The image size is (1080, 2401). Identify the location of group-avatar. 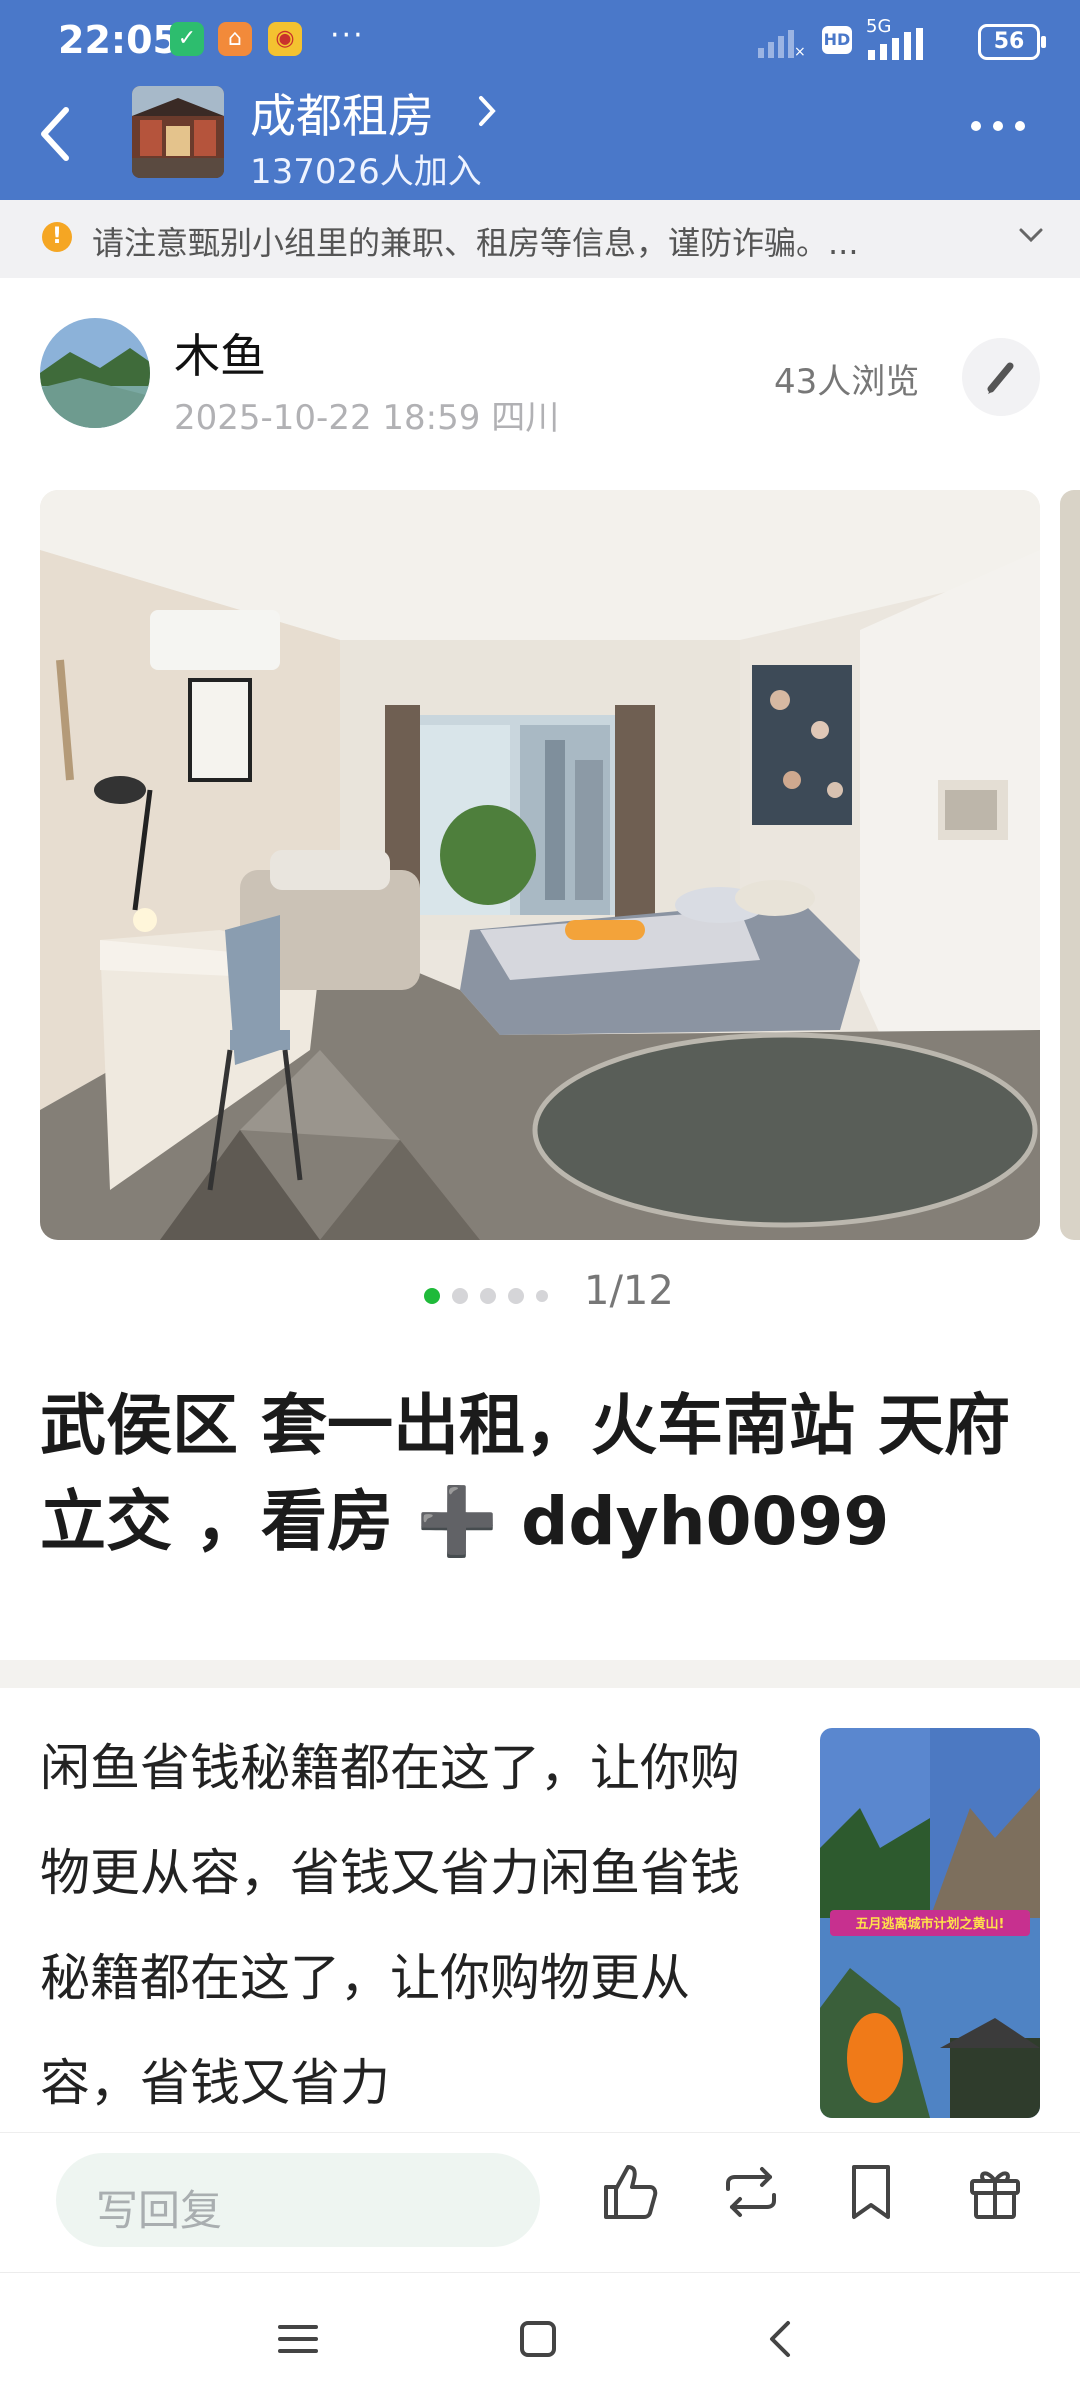
(178, 132).